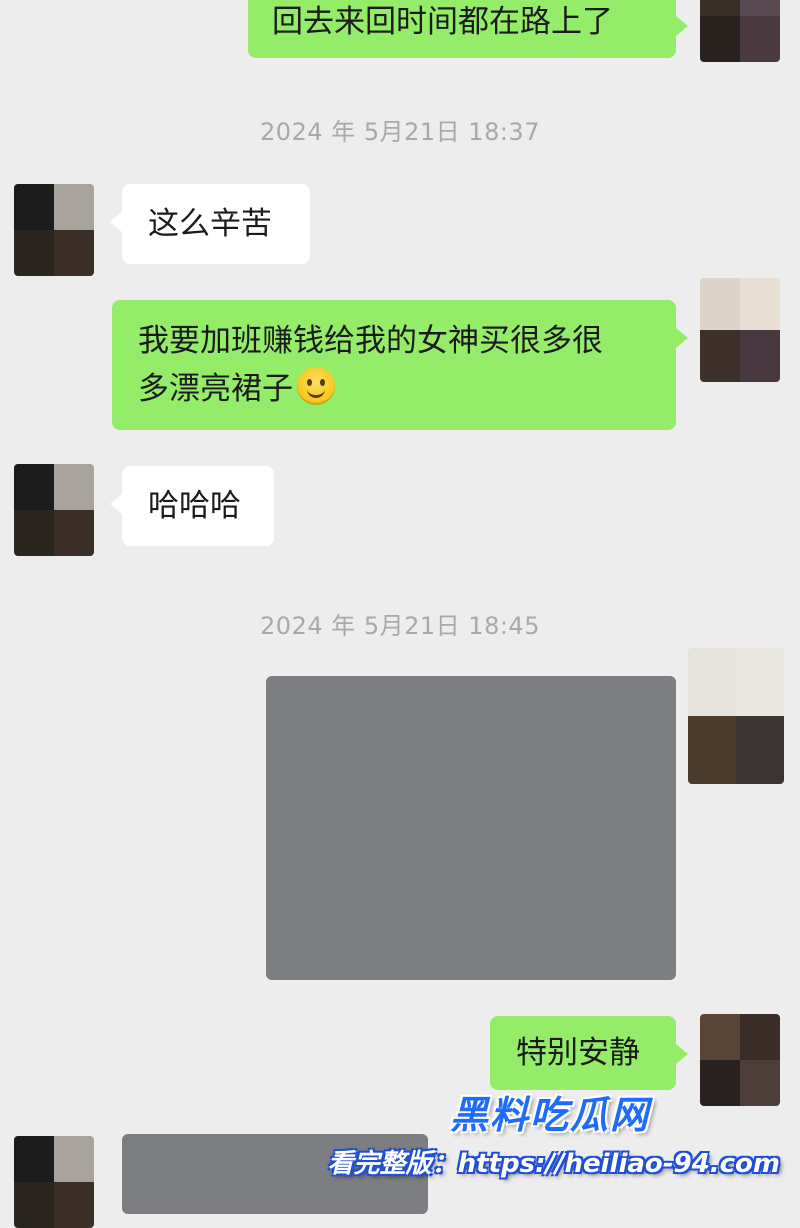 The width and height of the screenshot is (800, 1228). Describe the element at coordinates (442, 22) in the screenshot. I see `message-text: 回去来回时间都在路上了` at that location.